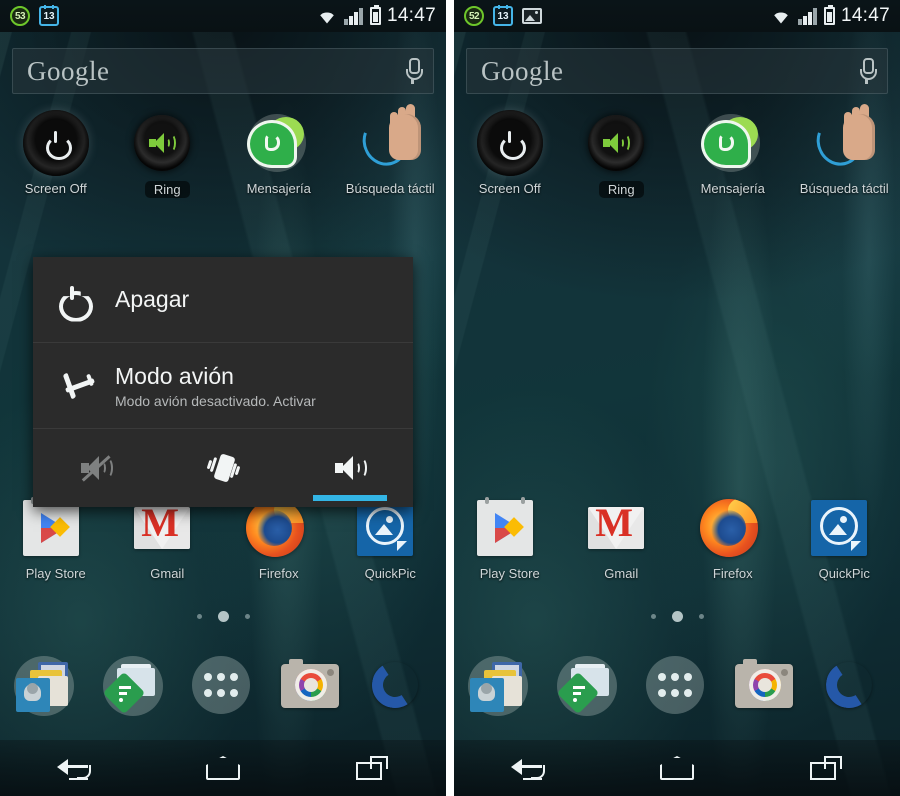  I want to click on navigation-bar, so click(223, 768).